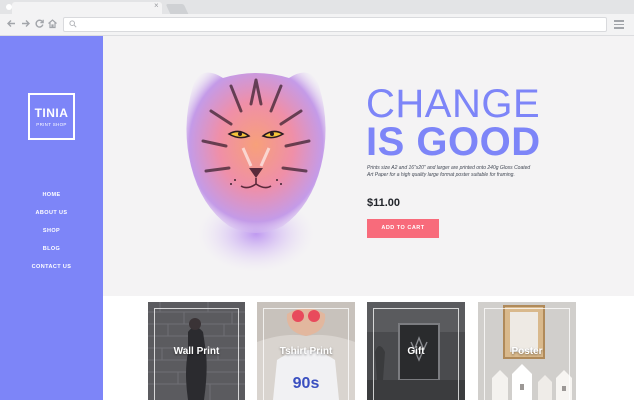  I want to click on category-tile-poster: Poster, so click(527, 351).